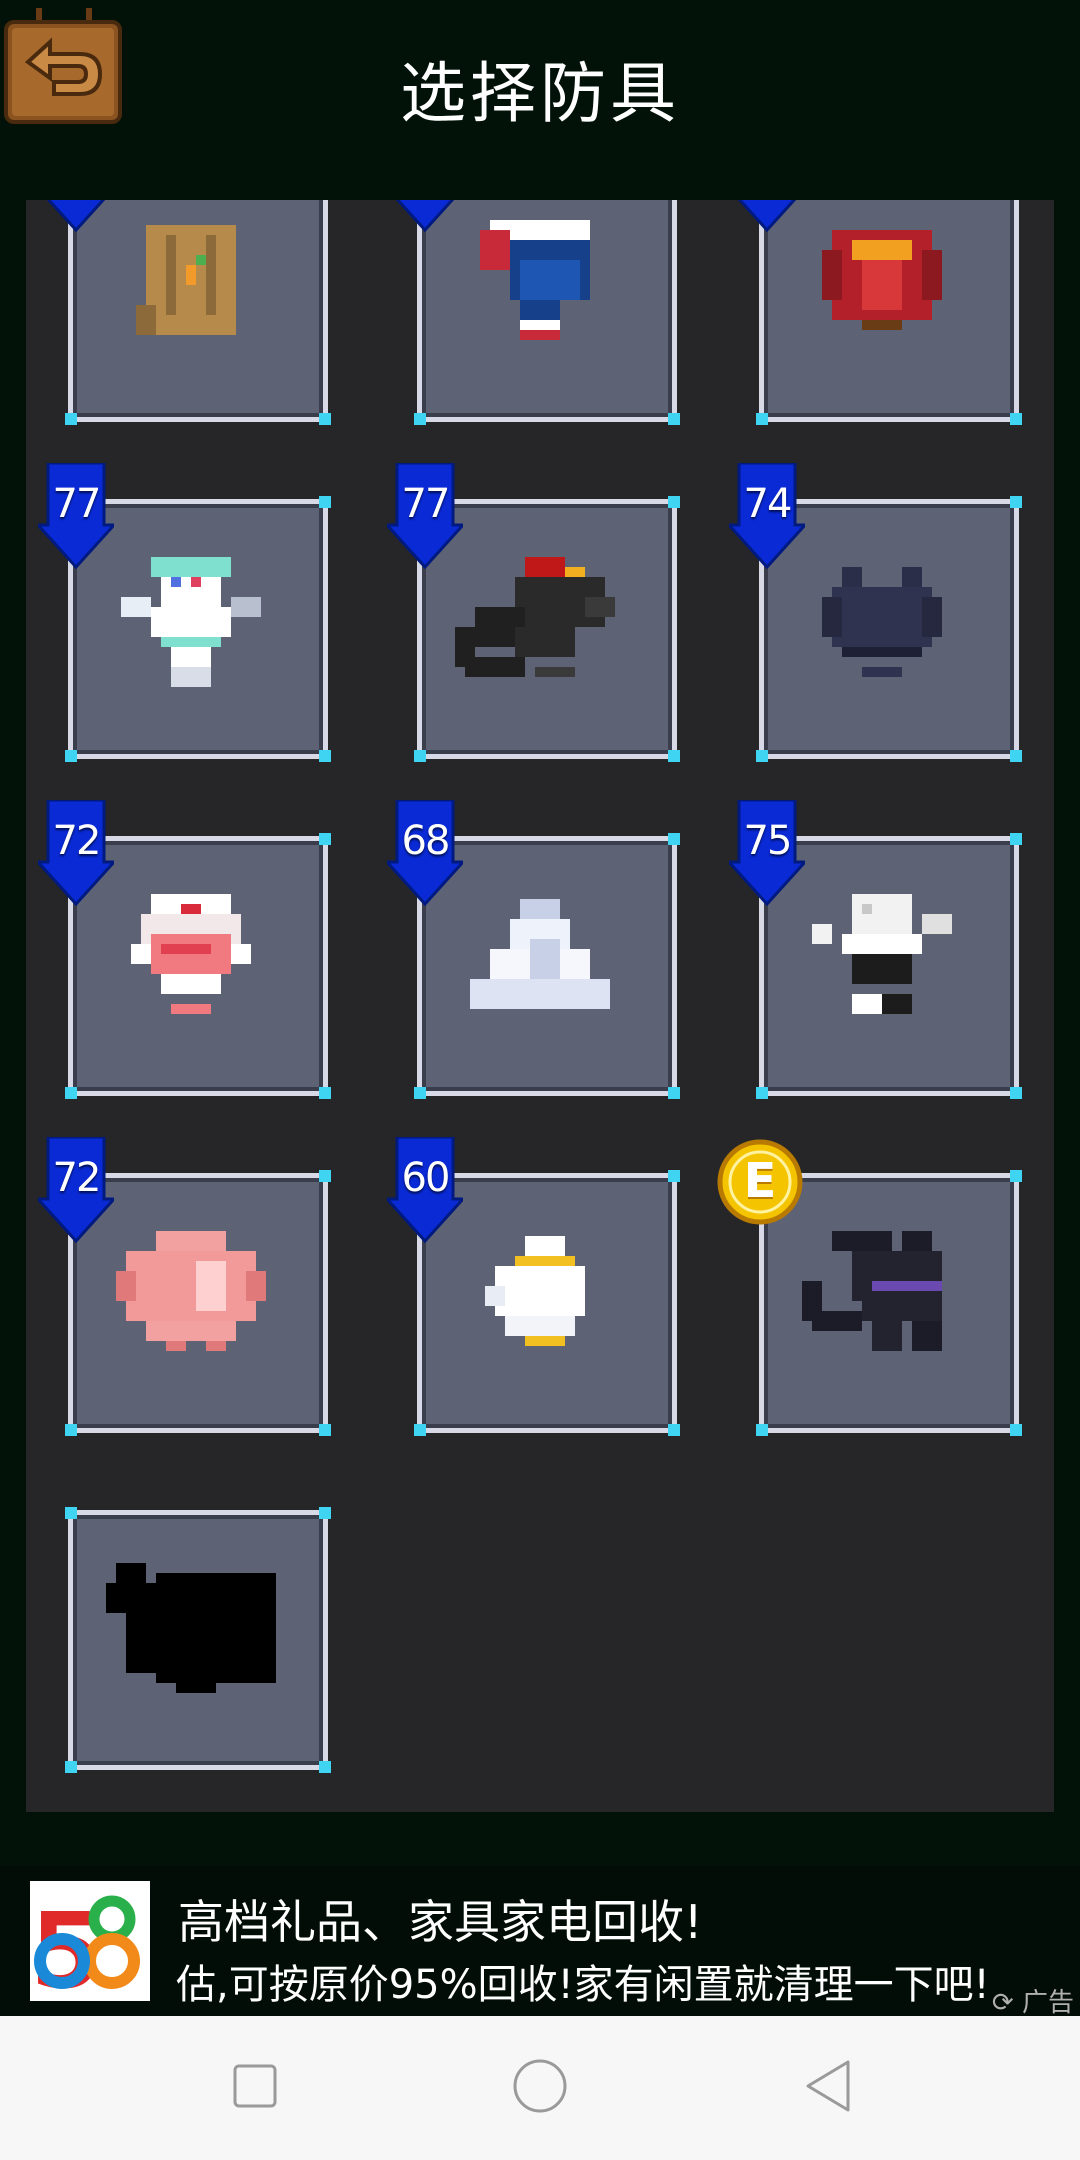  Describe the element at coordinates (767, 853) in the screenshot. I see `level-badge: 75` at that location.